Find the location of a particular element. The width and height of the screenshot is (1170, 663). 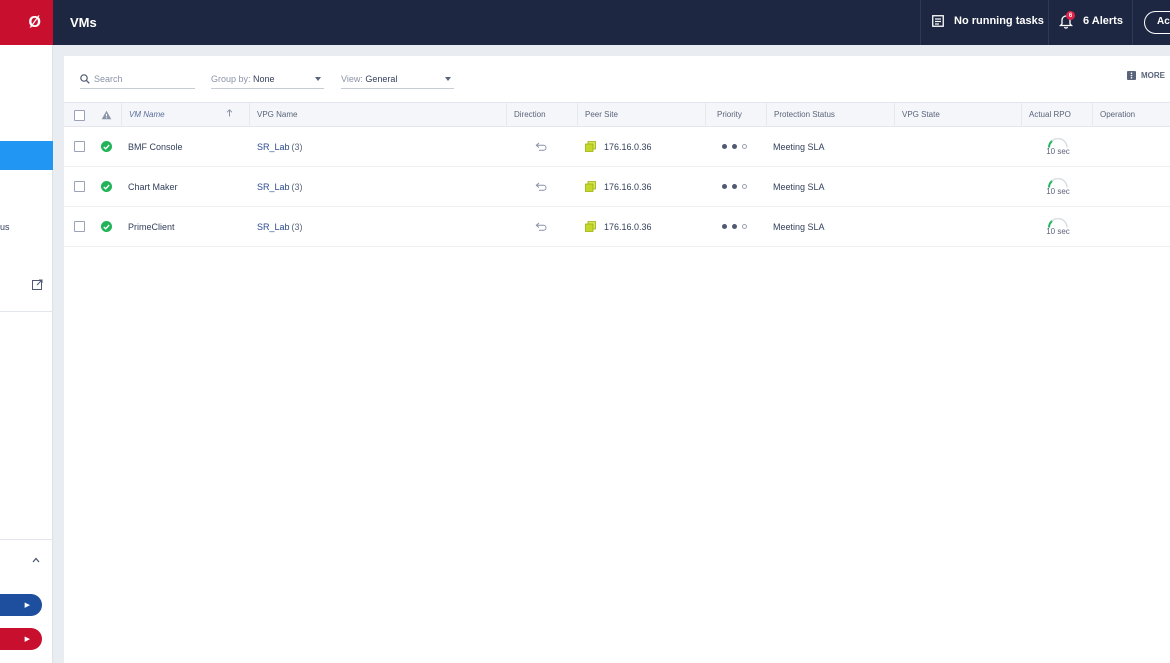

column-header-direction: Direction is located at coordinates (541, 115).